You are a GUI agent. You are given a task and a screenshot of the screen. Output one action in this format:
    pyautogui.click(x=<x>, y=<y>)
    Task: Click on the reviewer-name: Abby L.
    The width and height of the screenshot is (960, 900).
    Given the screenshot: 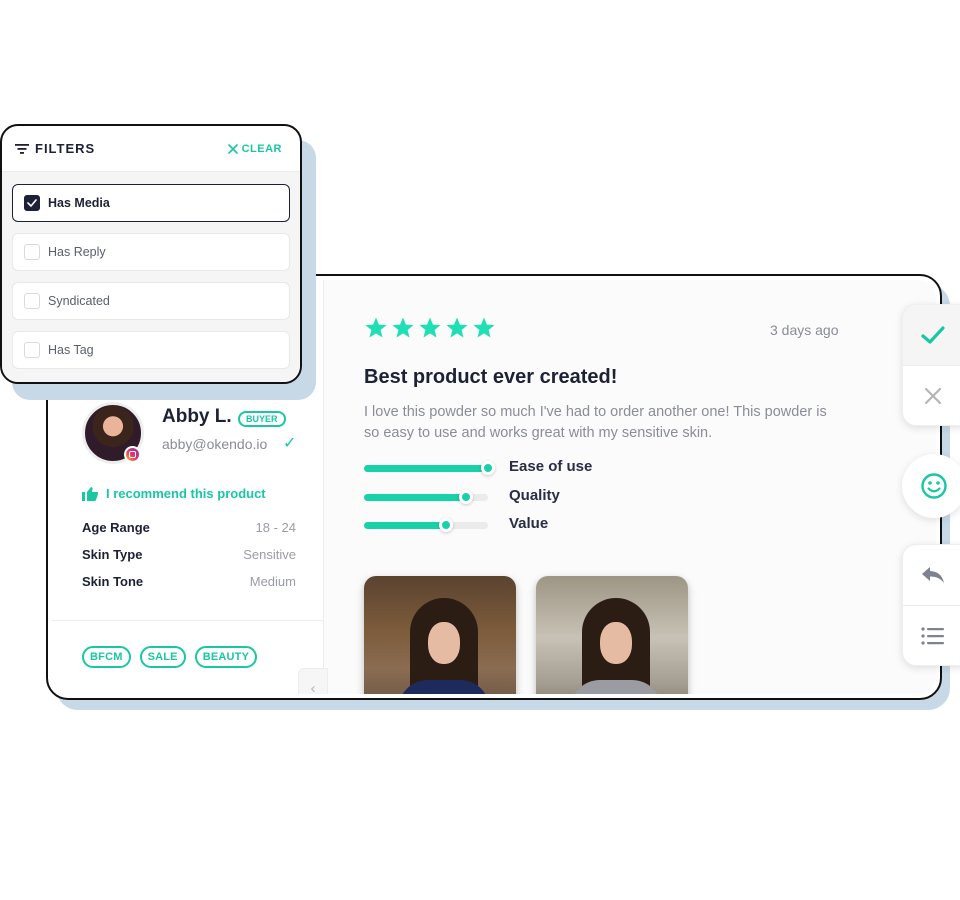 What is the action you would take?
    pyautogui.click(x=197, y=416)
    